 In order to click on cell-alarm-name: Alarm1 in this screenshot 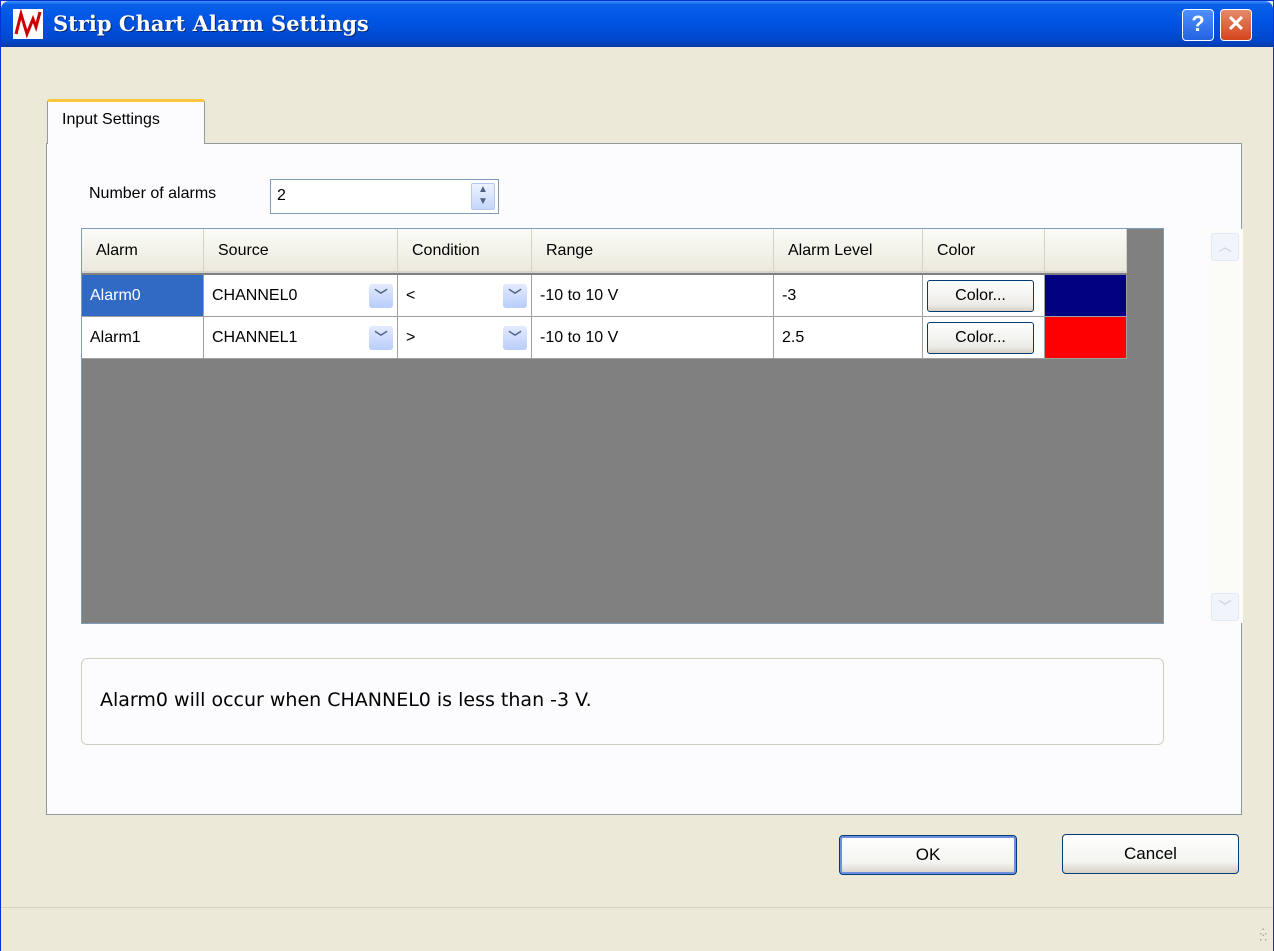, I will do `click(143, 338)`.